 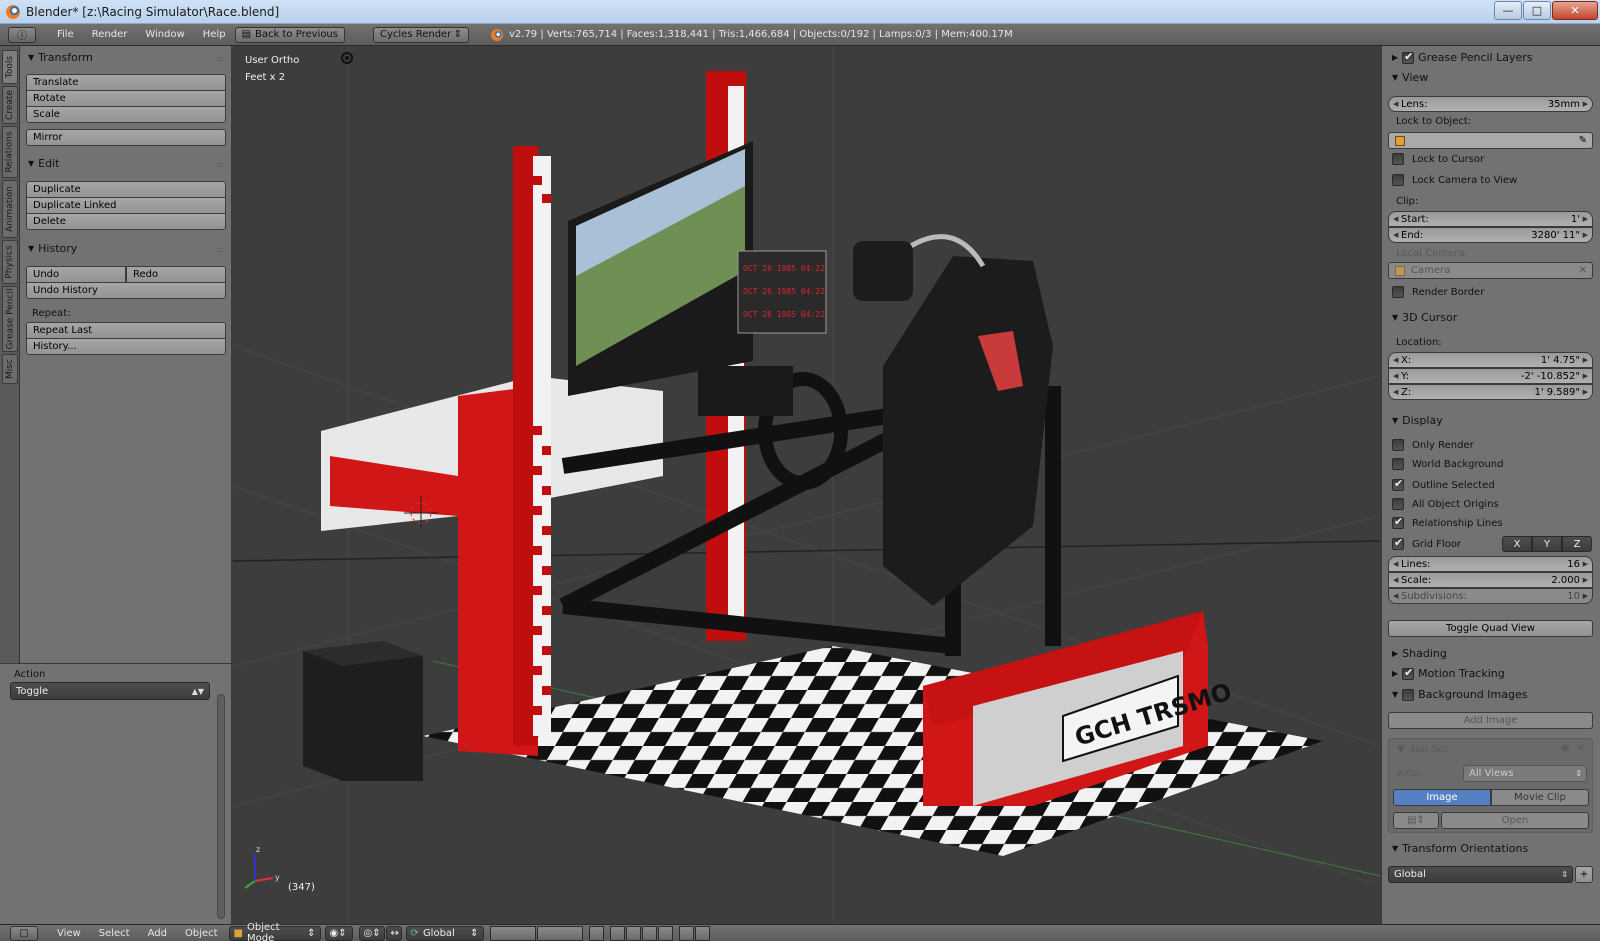 What do you see at coordinates (1583, 270) in the screenshot?
I see `clear-icon: ✕` at bounding box center [1583, 270].